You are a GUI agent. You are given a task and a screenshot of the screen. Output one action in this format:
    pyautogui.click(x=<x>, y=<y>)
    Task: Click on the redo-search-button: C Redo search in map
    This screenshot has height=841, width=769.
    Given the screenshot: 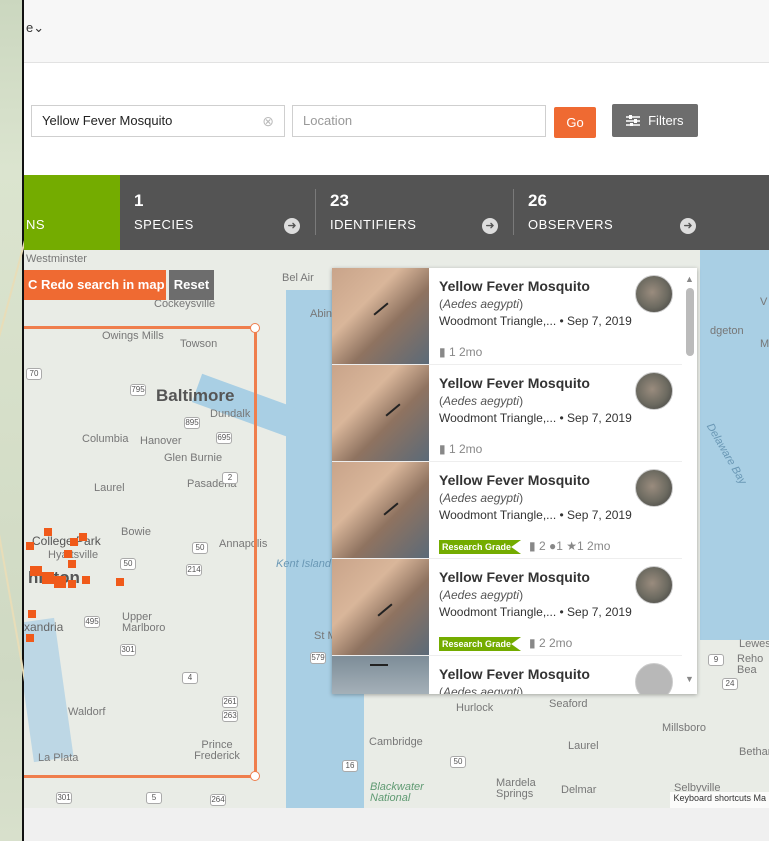 What is the action you would take?
    pyautogui.click(x=95, y=285)
    